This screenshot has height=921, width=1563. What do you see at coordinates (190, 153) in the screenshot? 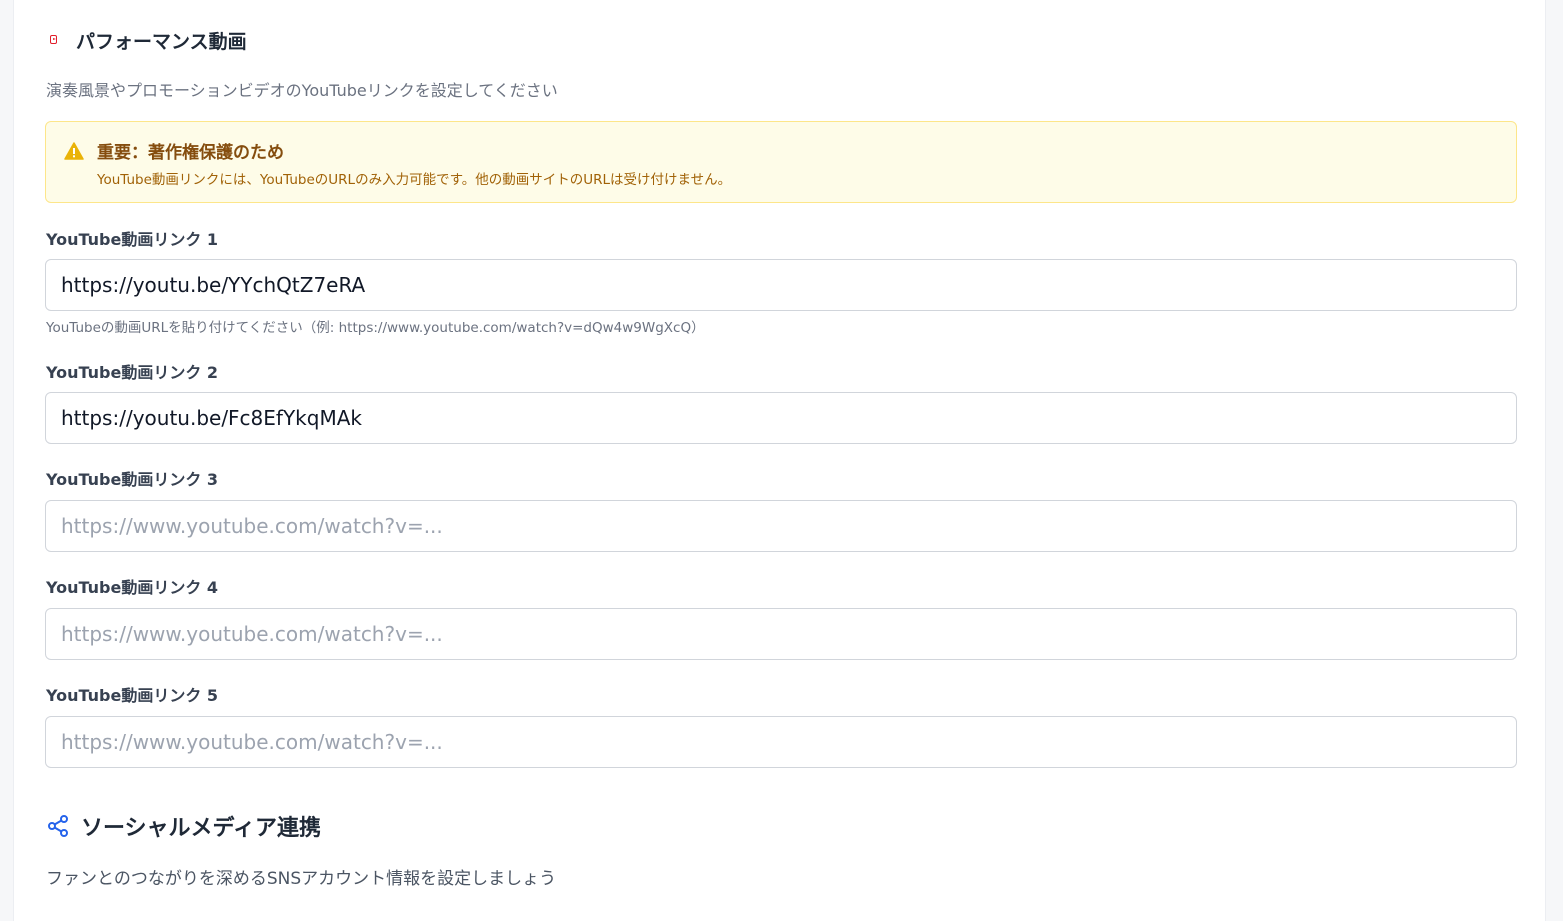
I see `warning-title: 重要：著作権保護のため` at bounding box center [190, 153].